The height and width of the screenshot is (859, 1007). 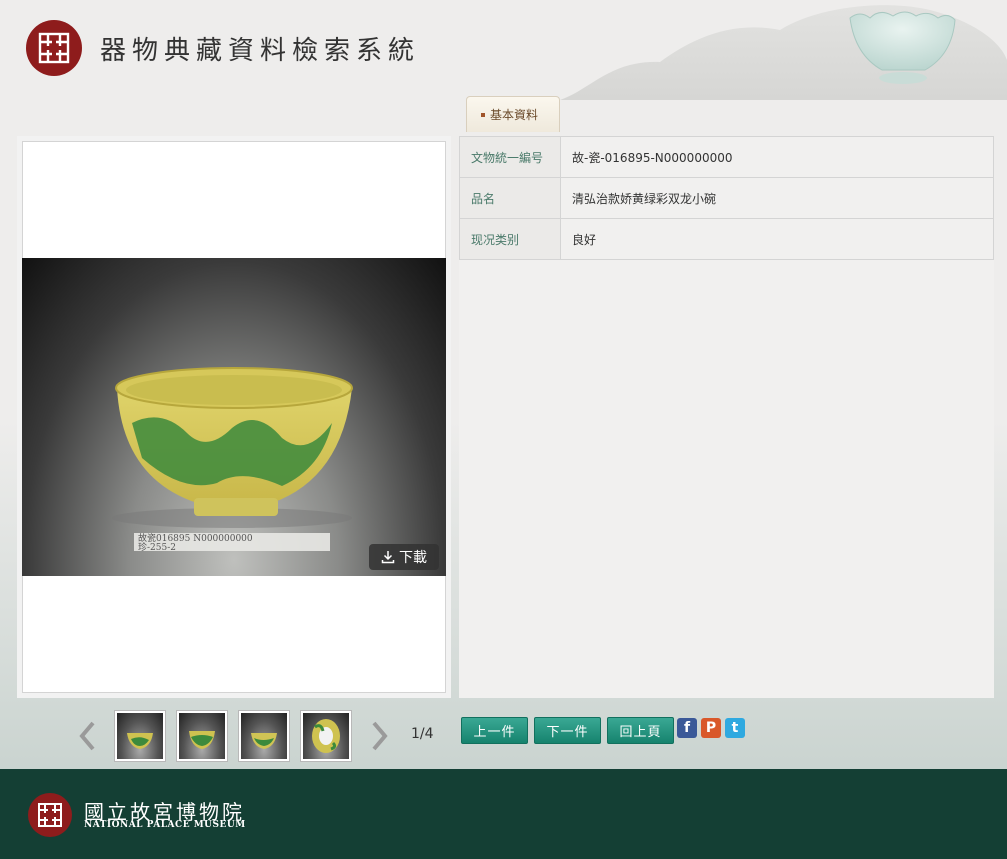 I want to click on bowl-image: 故瓷016895 N000000000 珍-255-2, so click(x=232, y=460).